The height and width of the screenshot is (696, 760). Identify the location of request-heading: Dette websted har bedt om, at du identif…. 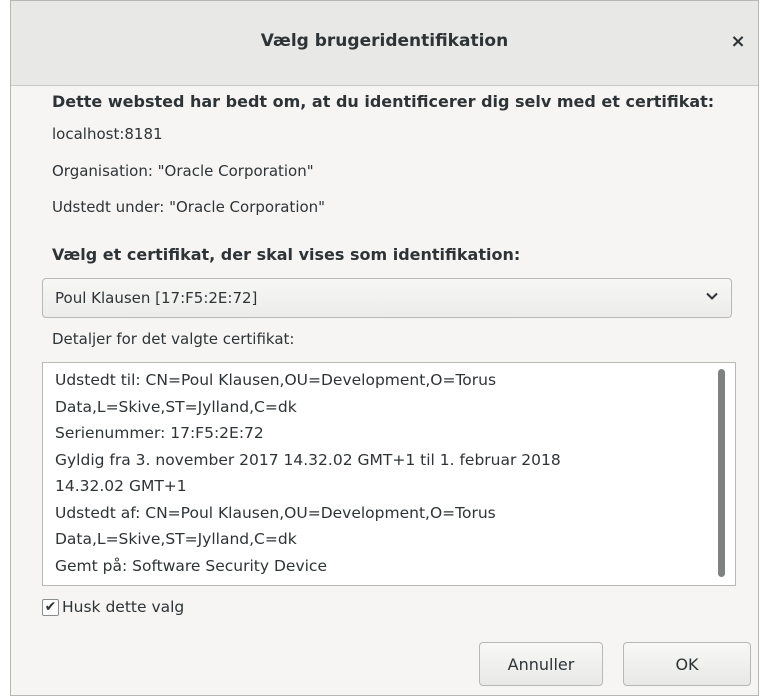
(383, 101).